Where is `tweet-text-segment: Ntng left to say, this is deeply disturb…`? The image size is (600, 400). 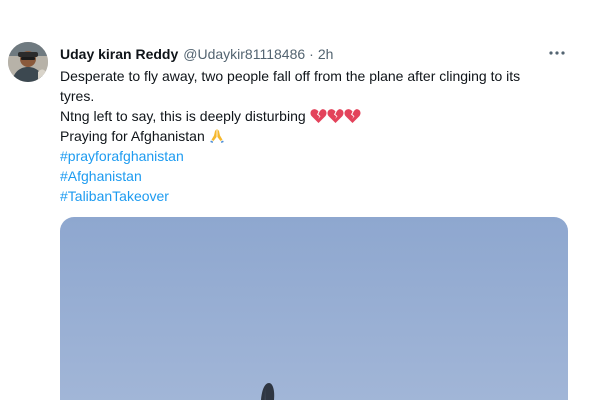 tweet-text-segment: Ntng left to say, this is deeply disturb… is located at coordinates (183, 116).